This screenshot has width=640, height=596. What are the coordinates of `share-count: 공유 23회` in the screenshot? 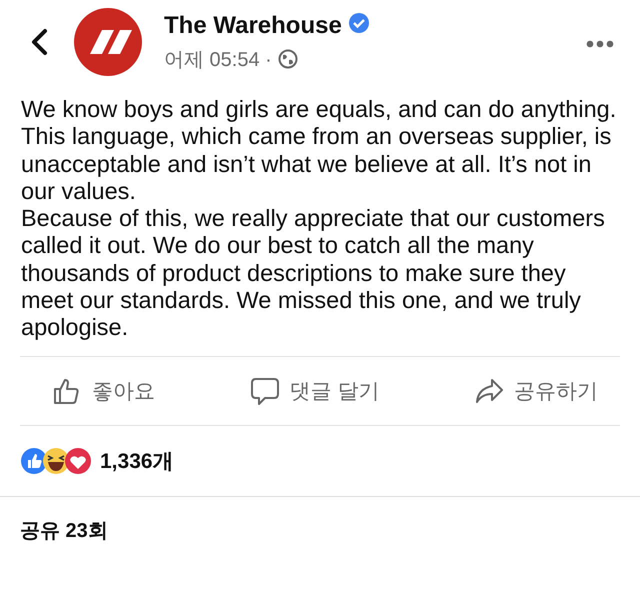 It's located at (320, 530).